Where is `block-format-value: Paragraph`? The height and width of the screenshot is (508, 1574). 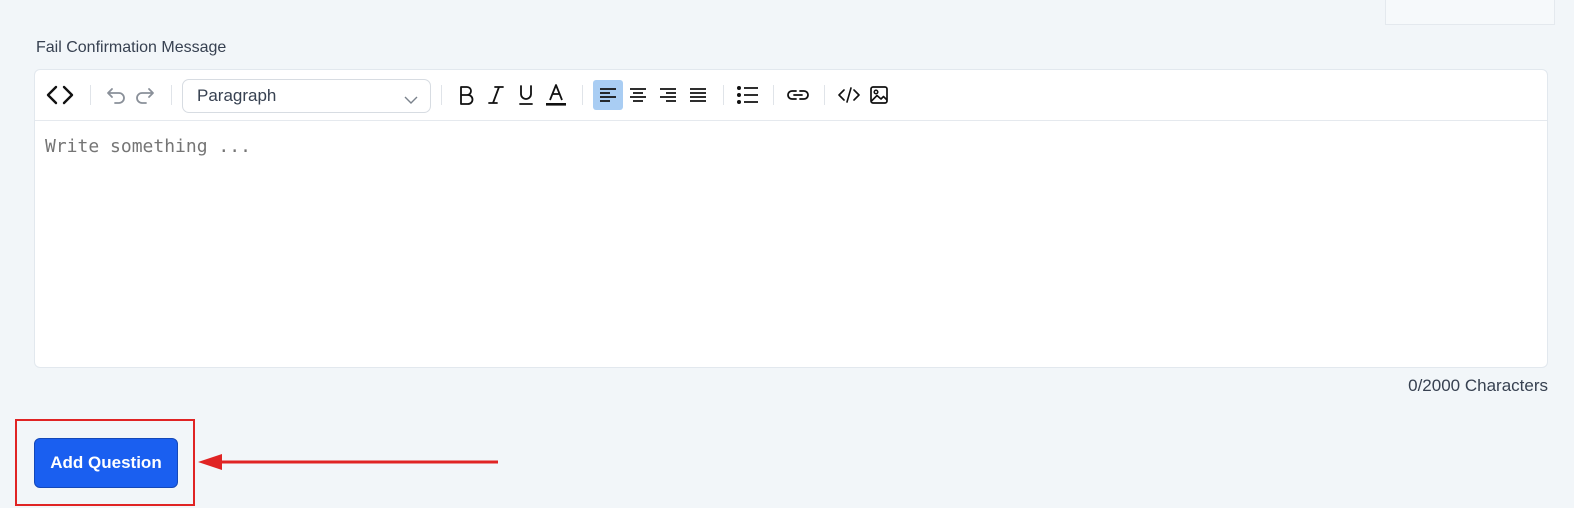
block-format-value: Paragraph is located at coordinates (237, 95).